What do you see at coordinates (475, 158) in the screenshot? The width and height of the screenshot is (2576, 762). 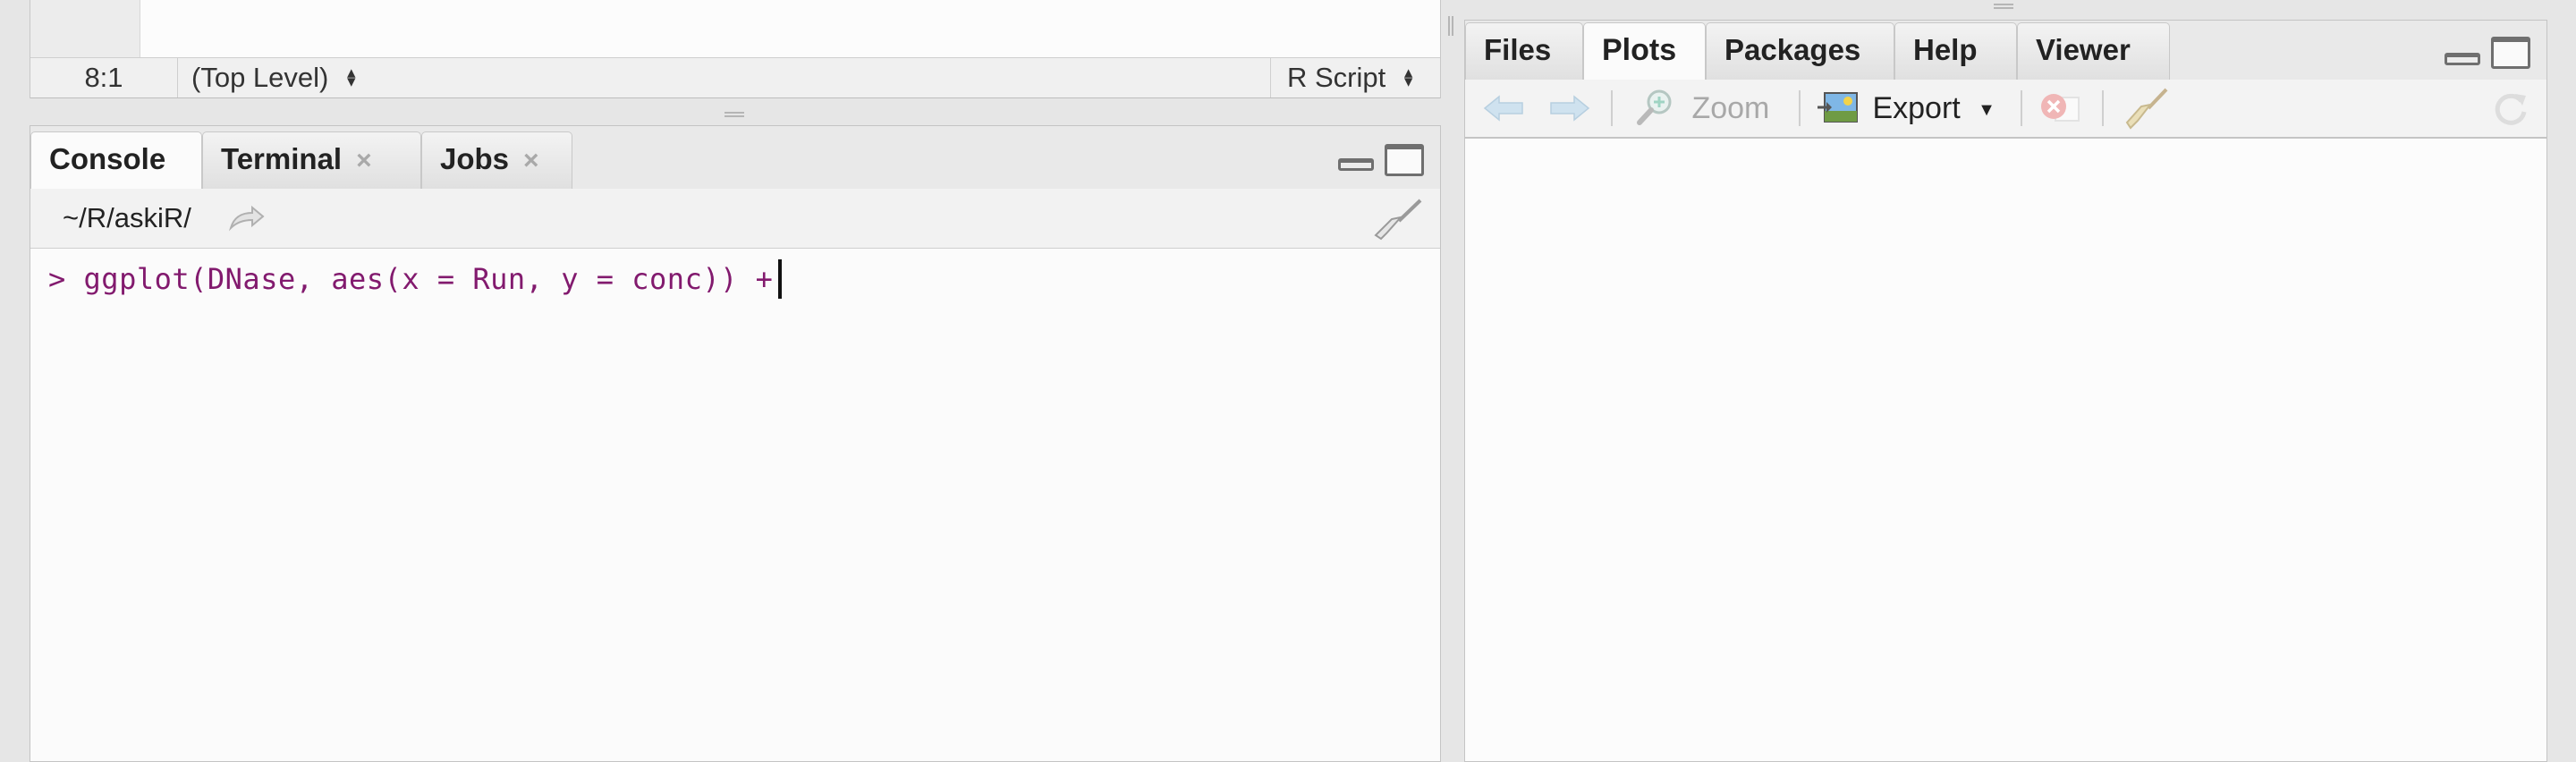 I see `tab-label: Jobs` at bounding box center [475, 158].